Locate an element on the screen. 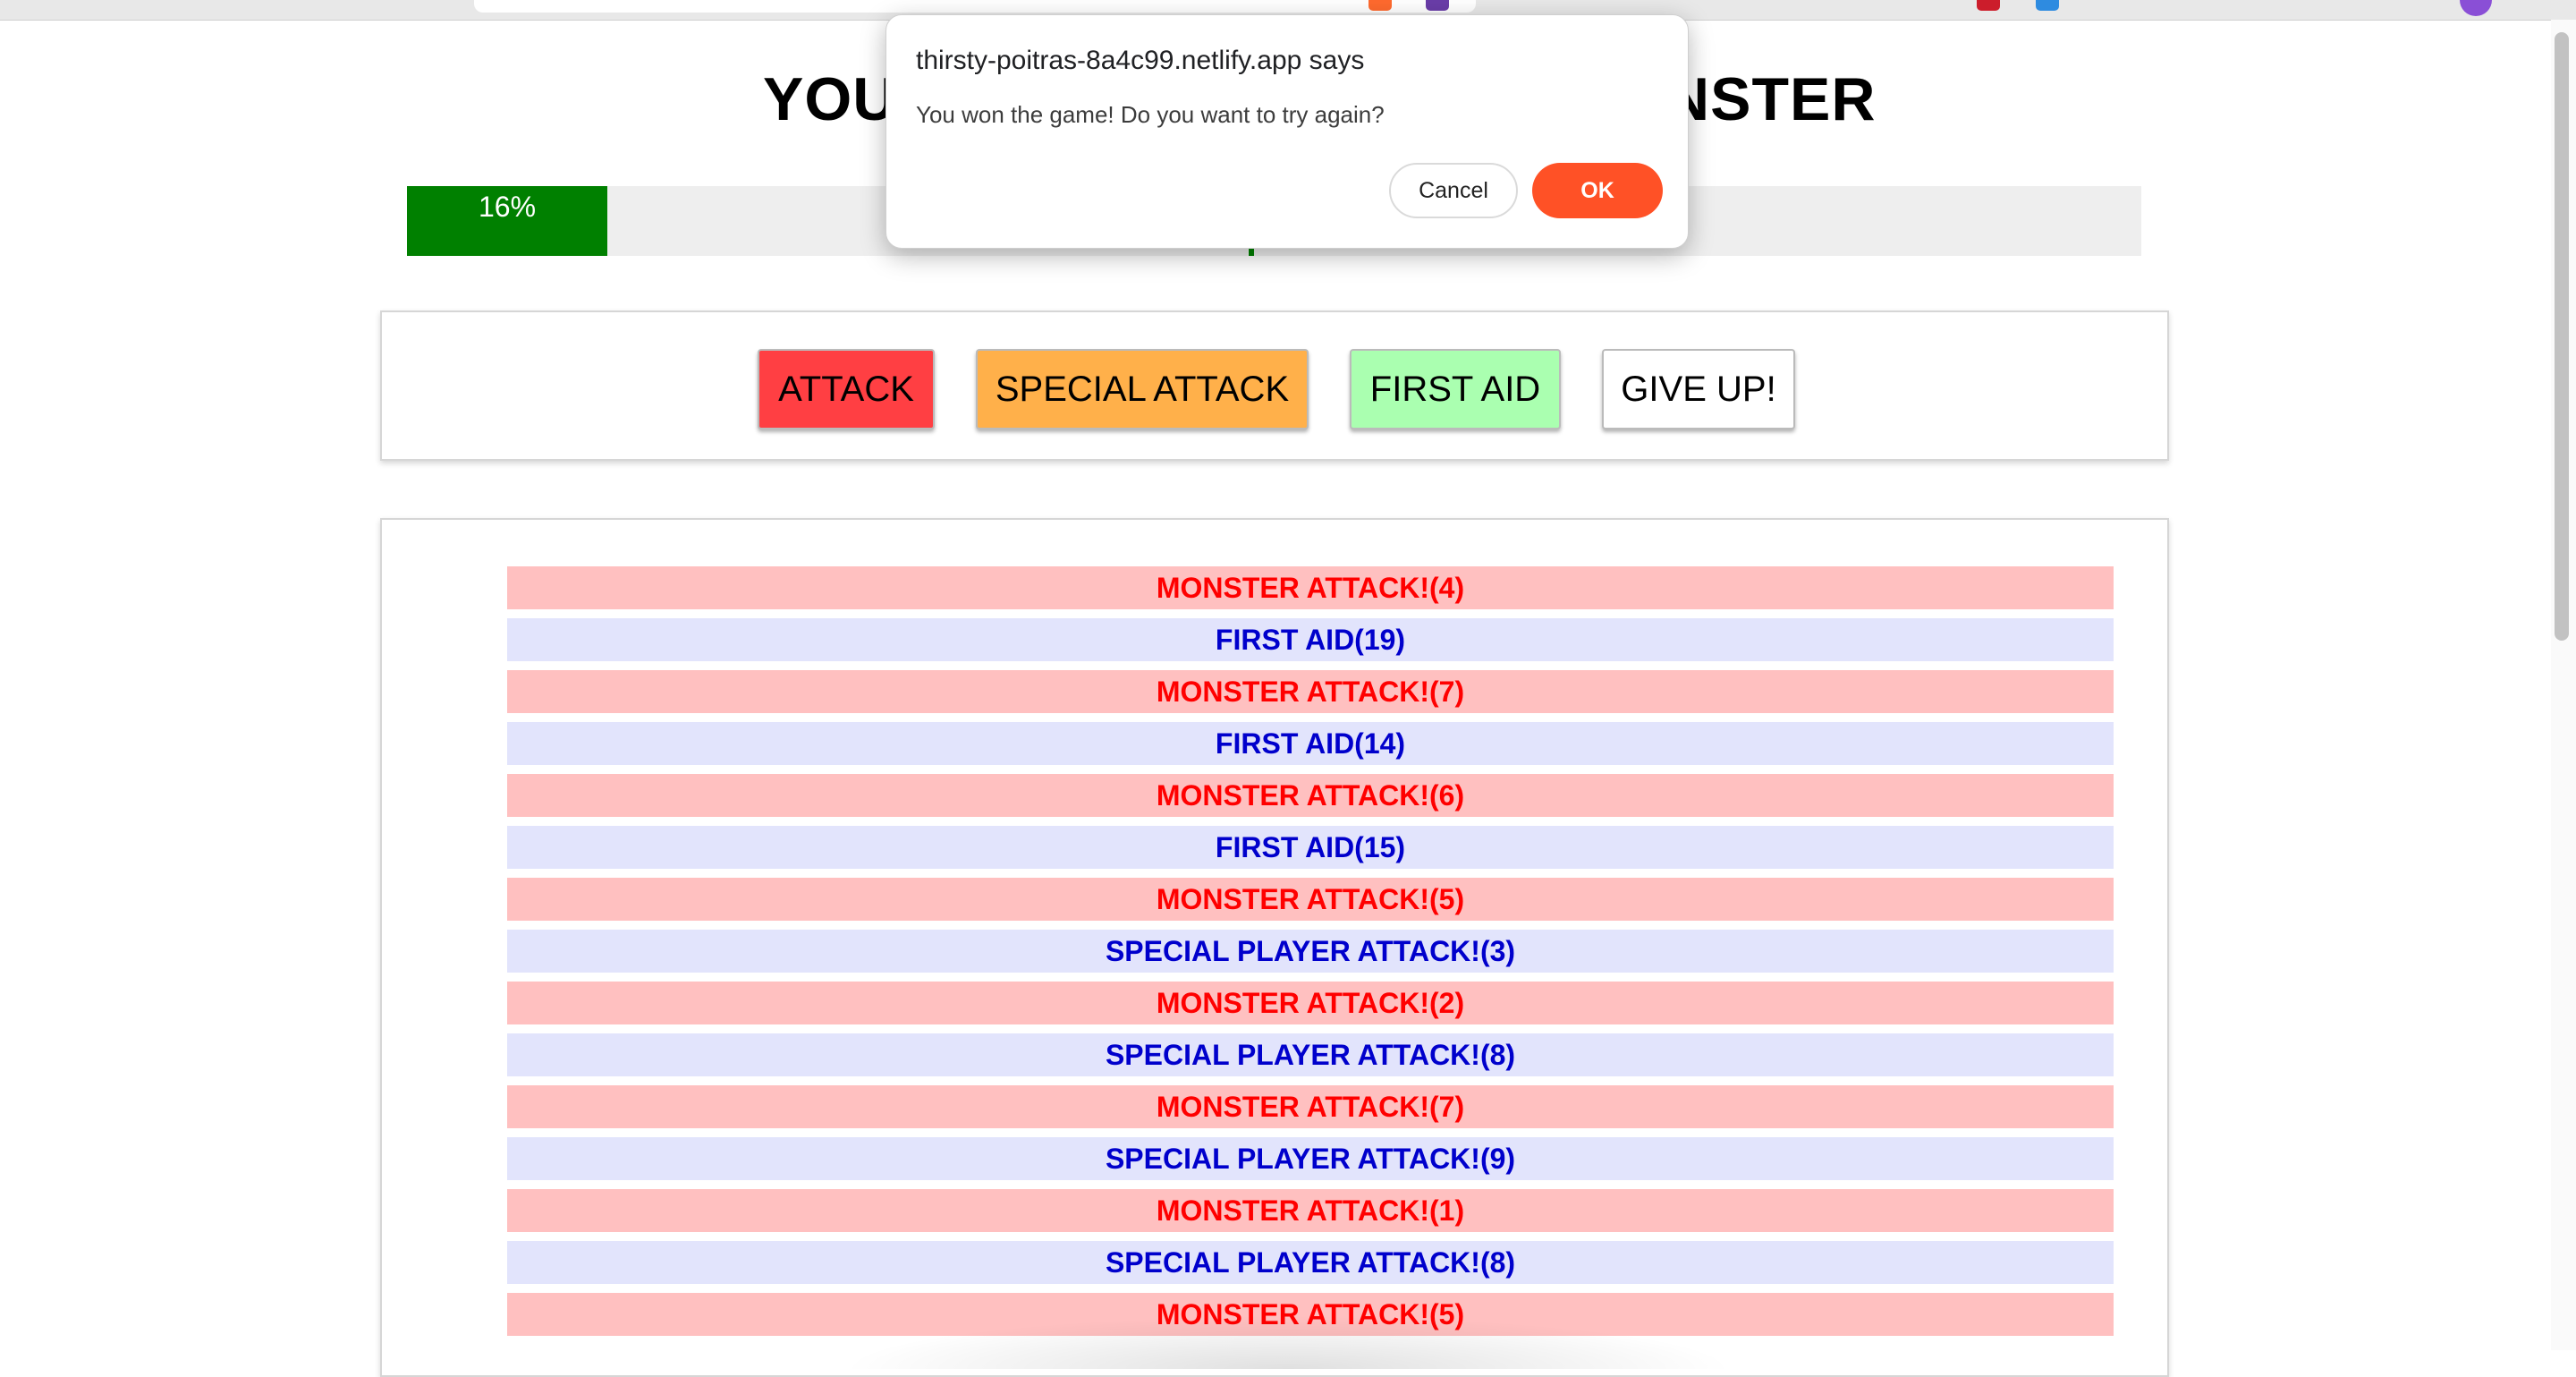 This screenshot has width=2576, height=1377. log-entry: MONSTER ATTACK!(5) is located at coordinates (1310, 899).